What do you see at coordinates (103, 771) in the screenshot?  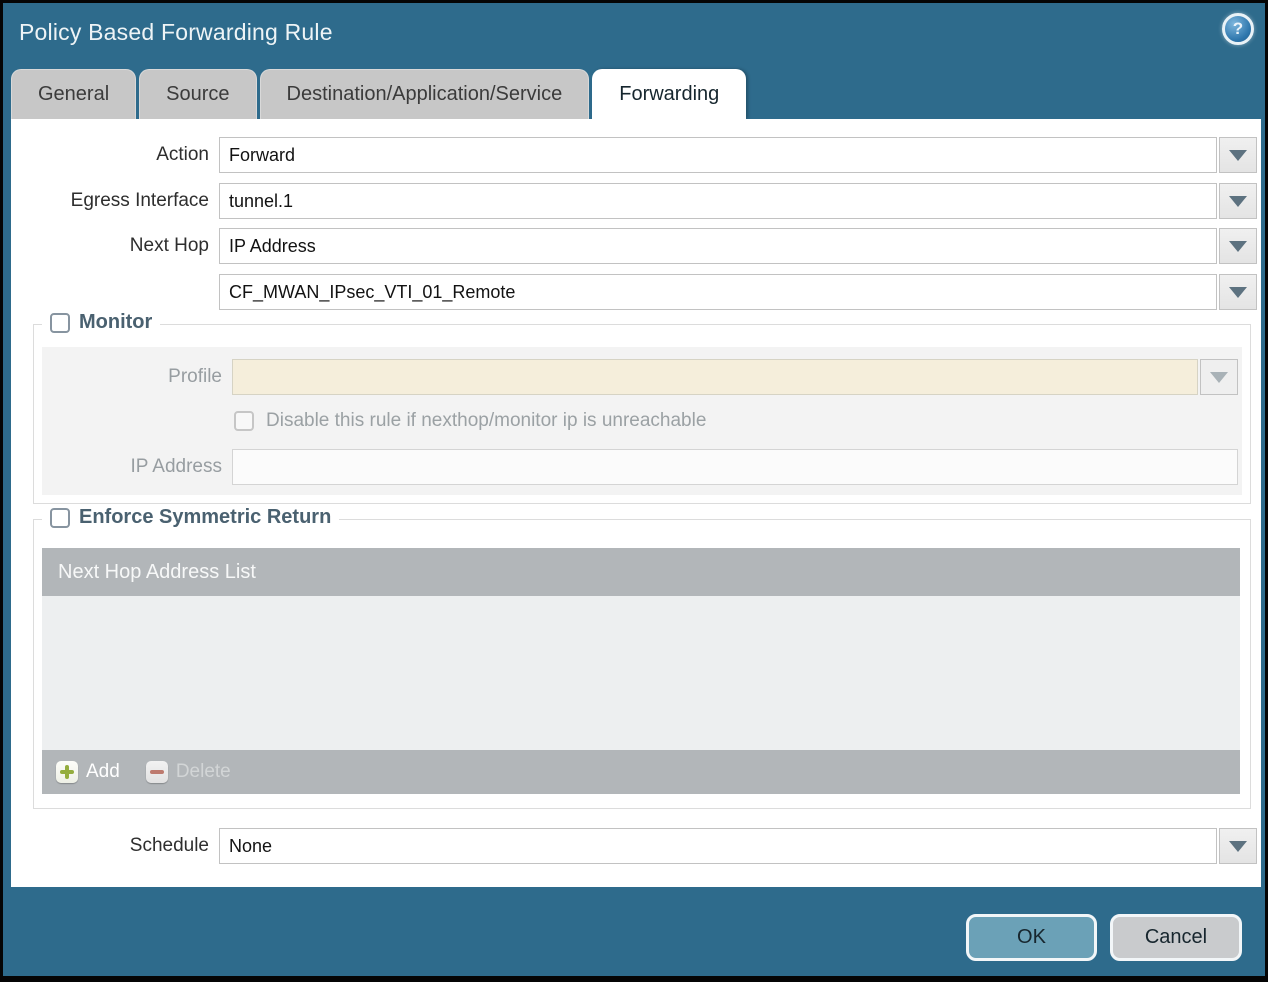 I see `add-button-label: Add` at bounding box center [103, 771].